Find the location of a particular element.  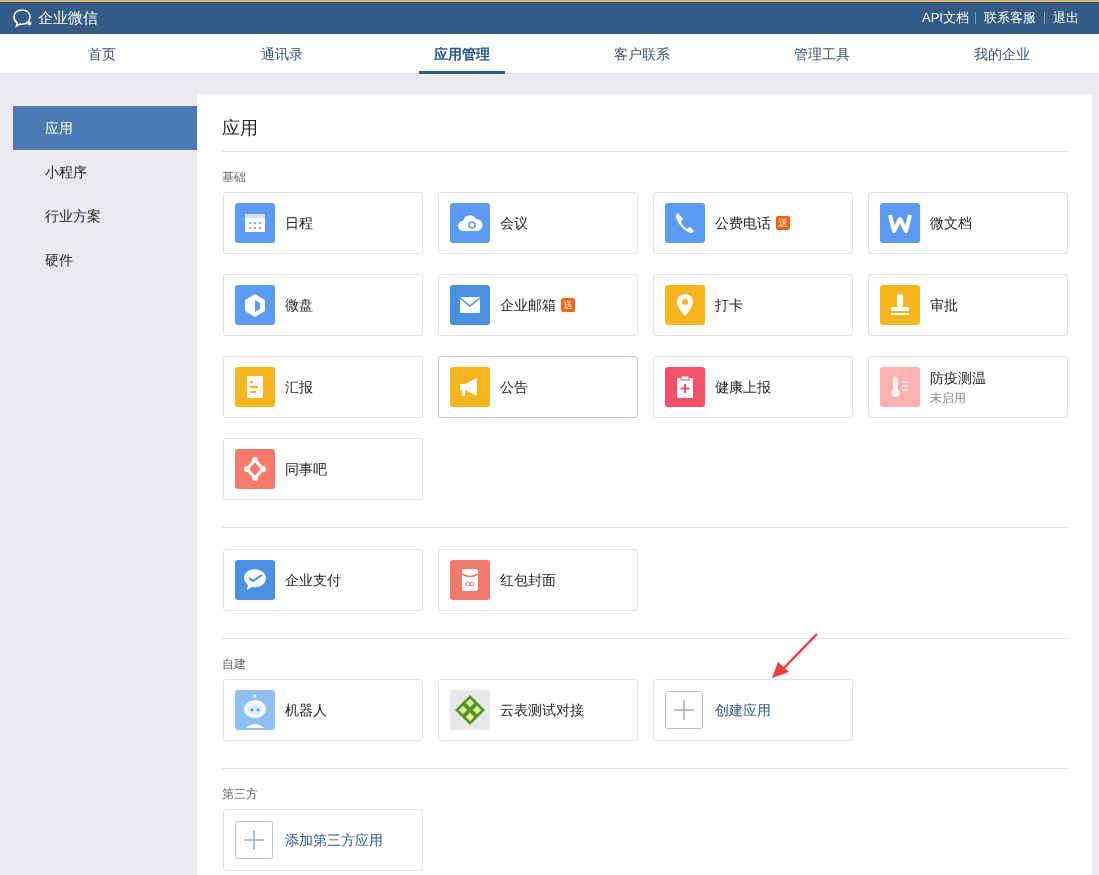

app-name: 会议 is located at coordinates (514, 223).